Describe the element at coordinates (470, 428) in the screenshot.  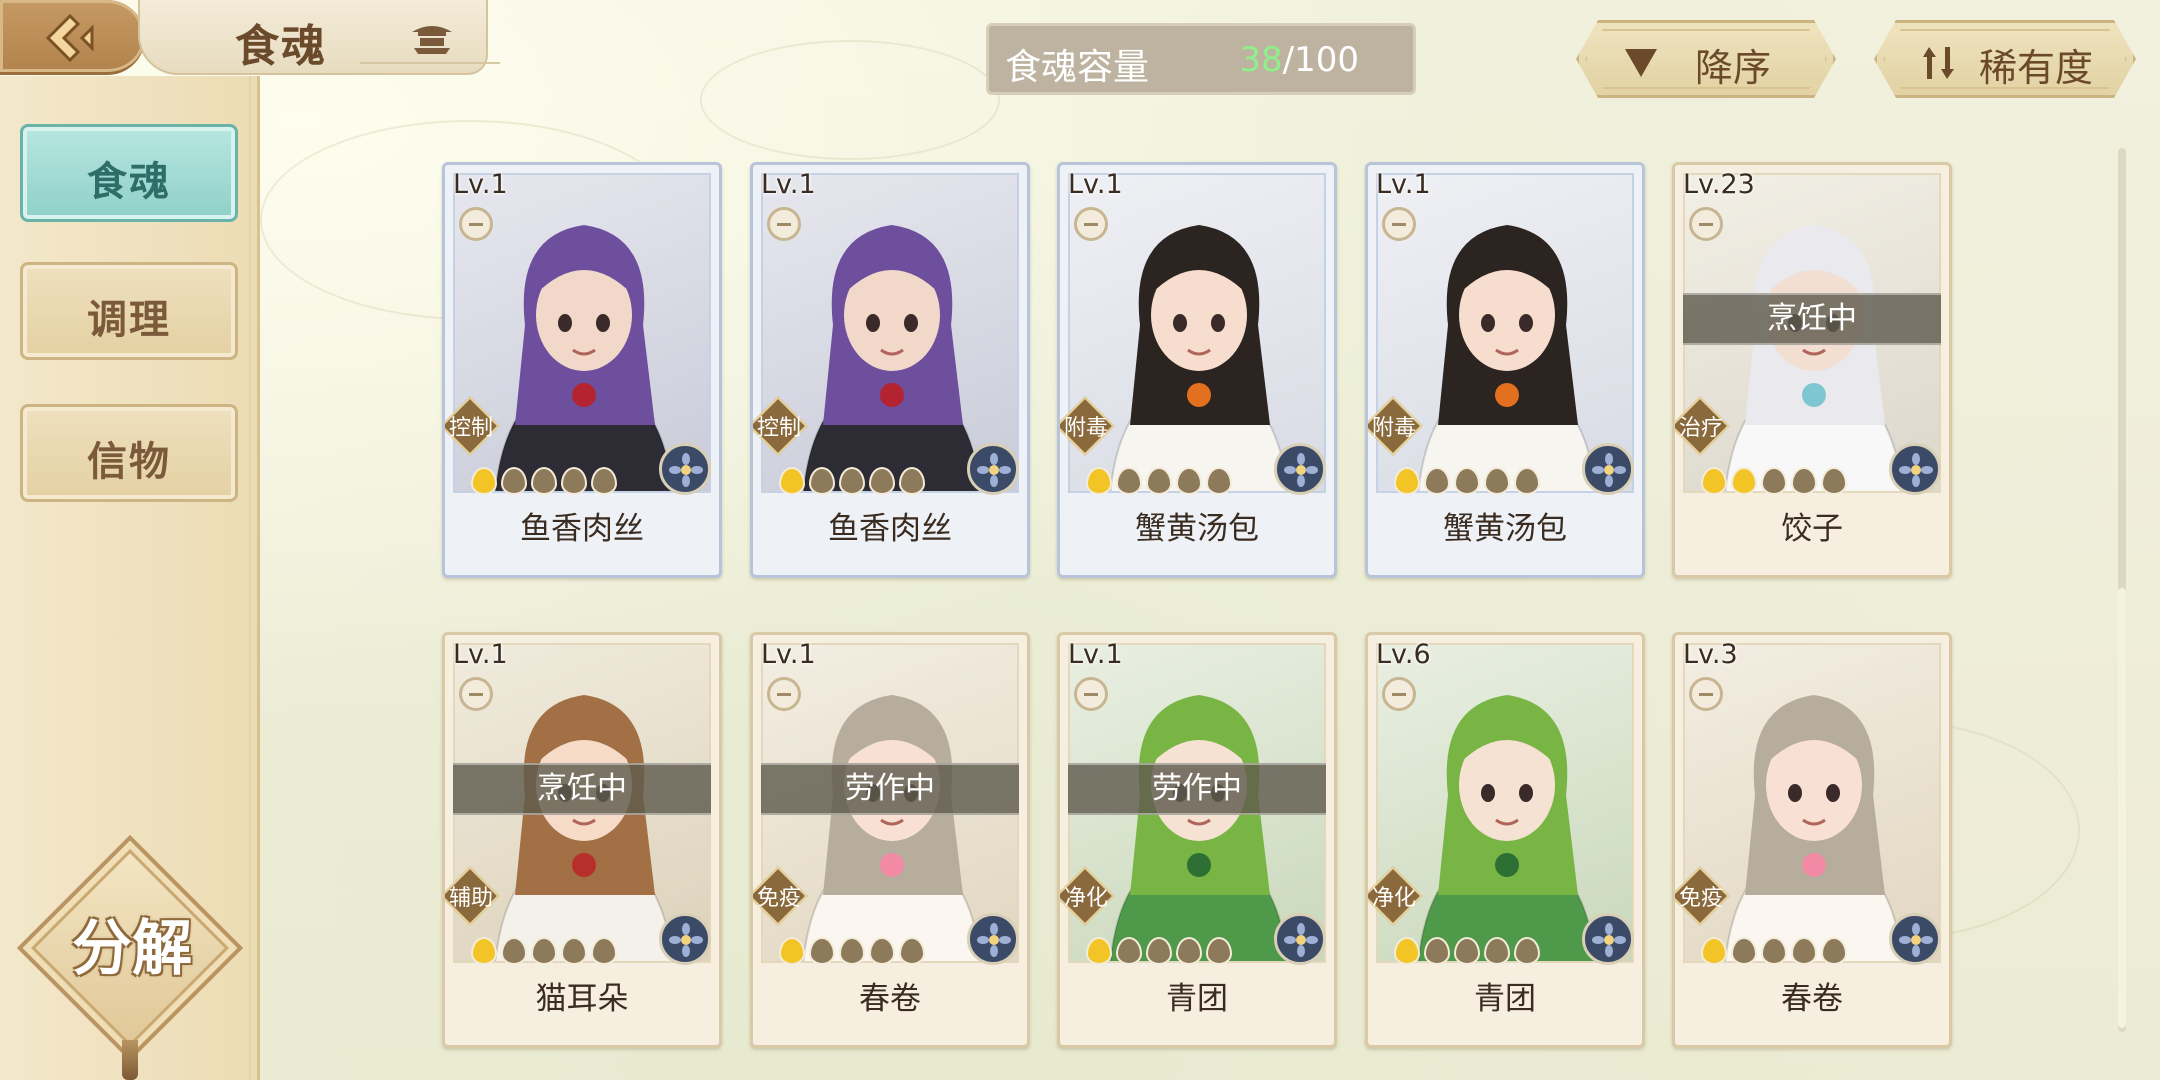
I see `role-label: 控制` at that location.